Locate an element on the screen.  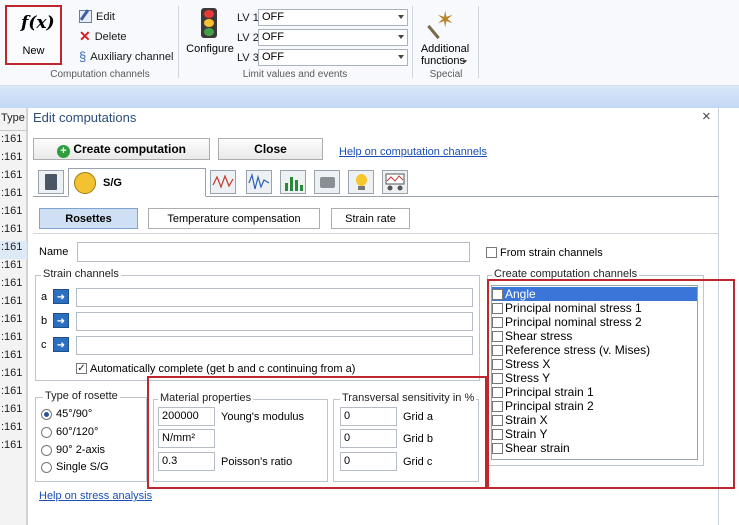
channel-b-input is located at coordinates (274, 321).